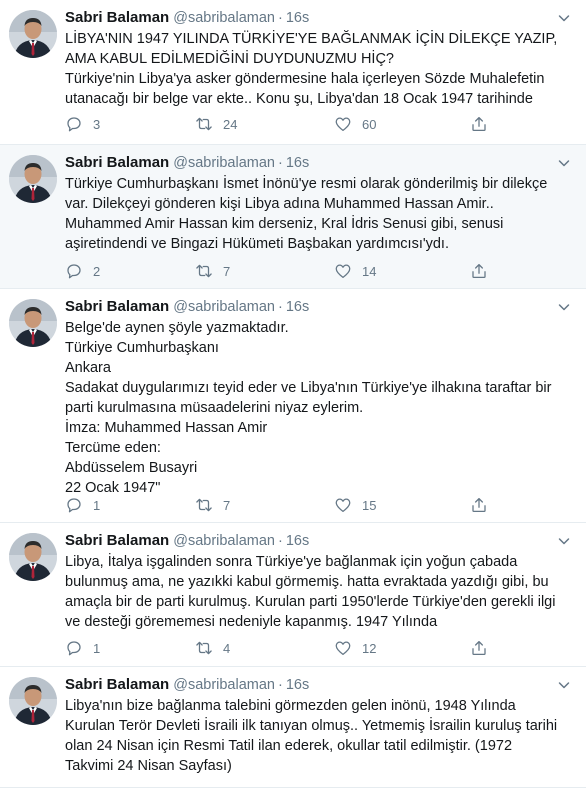  I want to click on like-count: 15, so click(369, 505).